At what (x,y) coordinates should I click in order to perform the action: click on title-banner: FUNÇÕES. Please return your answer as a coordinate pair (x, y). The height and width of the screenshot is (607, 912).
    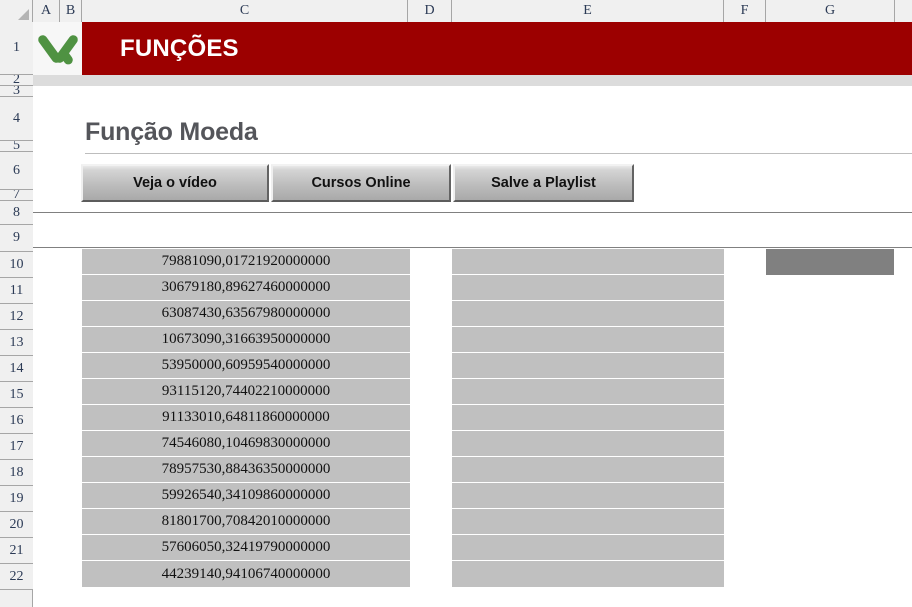
    Looking at the image, I should click on (497, 48).